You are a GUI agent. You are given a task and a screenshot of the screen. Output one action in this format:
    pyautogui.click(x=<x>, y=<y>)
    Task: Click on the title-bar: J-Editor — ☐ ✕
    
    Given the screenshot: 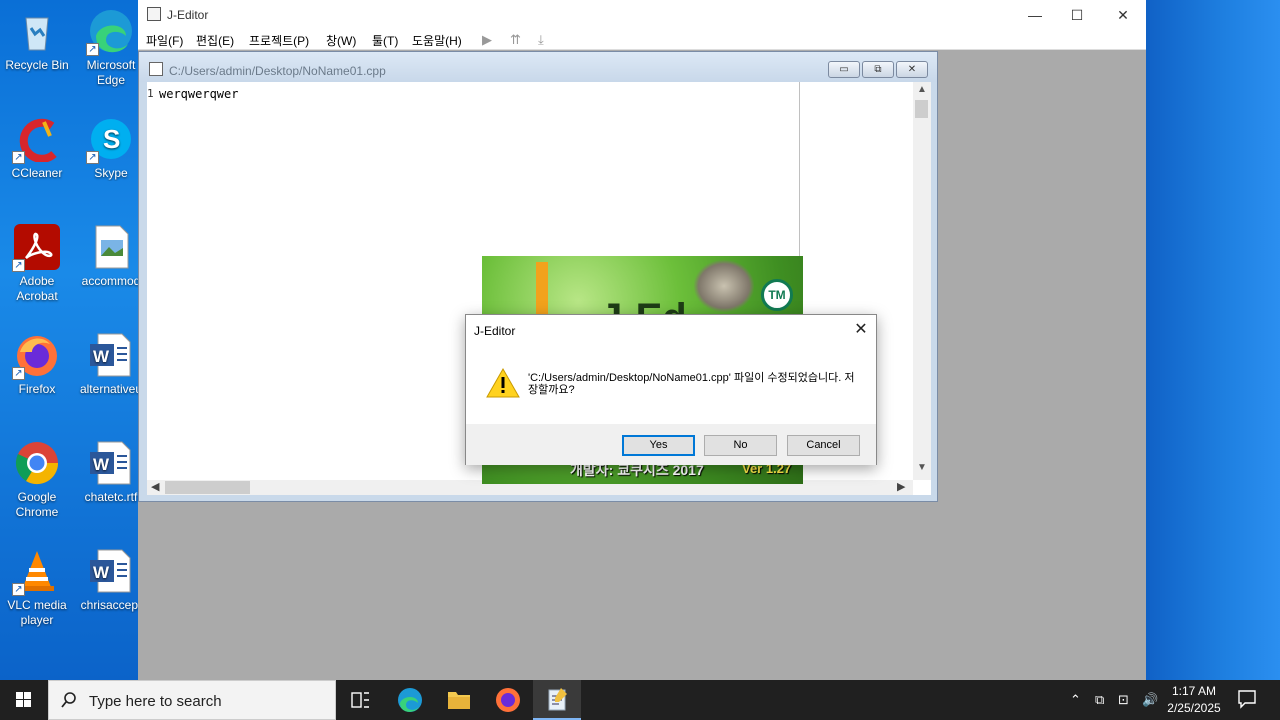 What is the action you would take?
    pyautogui.click(x=642, y=15)
    